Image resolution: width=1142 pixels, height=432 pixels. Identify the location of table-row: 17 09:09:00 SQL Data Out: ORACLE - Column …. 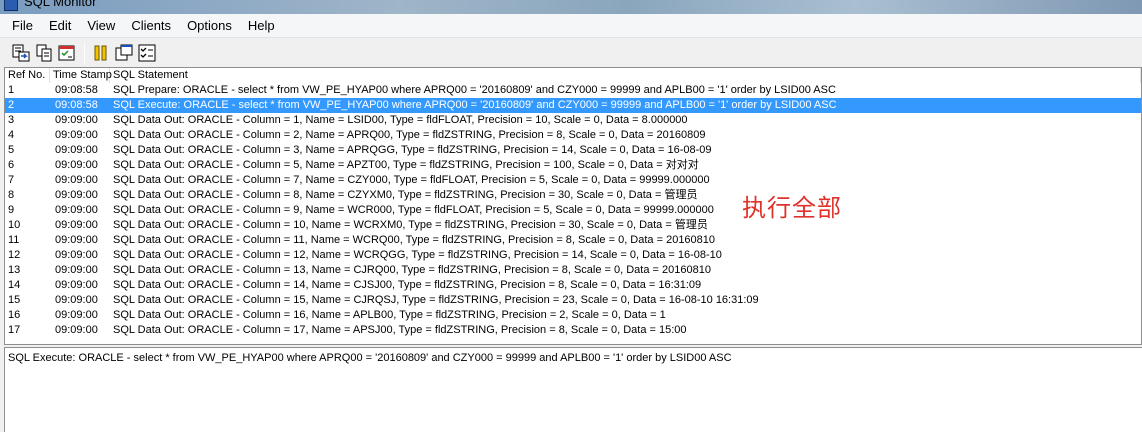
(573, 330).